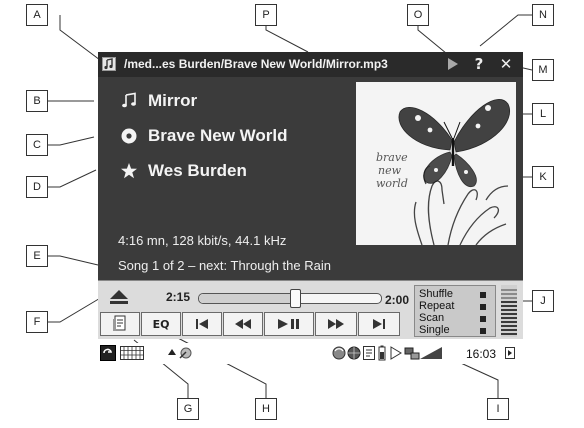 The height and width of the screenshot is (428, 584). What do you see at coordinates (310, 353) in the screenshot?
I see `taskbar: 16:03` at bounding box center [310, 353].